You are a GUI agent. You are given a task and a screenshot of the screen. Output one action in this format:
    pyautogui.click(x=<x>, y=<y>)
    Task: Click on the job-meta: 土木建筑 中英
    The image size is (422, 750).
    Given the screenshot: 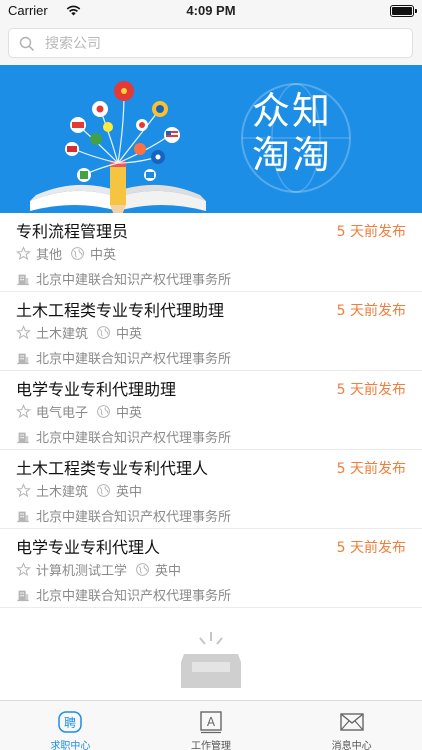 What is the action you would take?
    pyautogui.click(x=79, y=332)
    